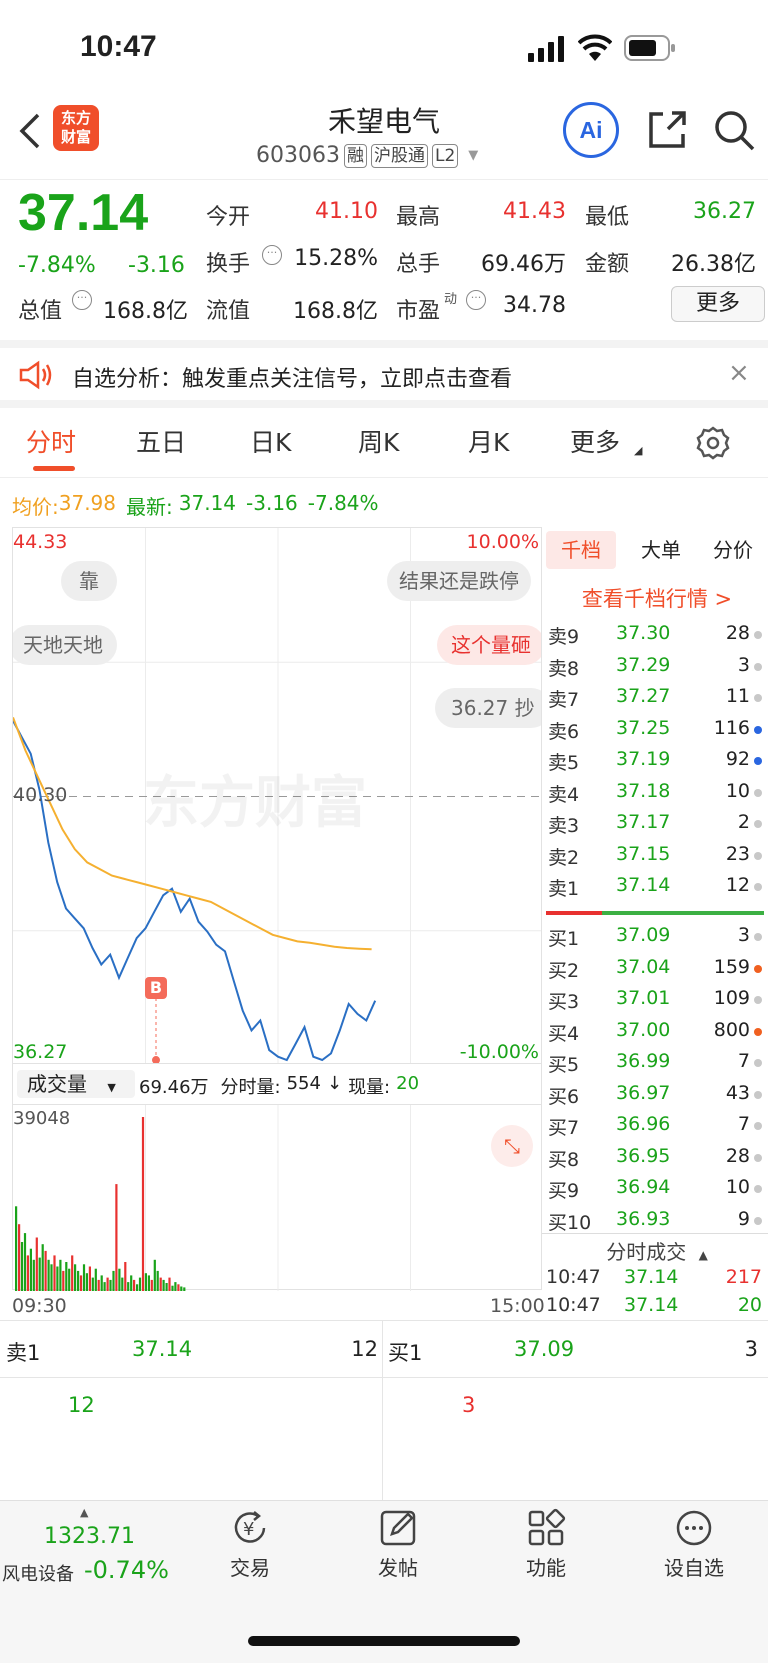 This screenshot has width=768, height=1663. What do you see at coordinates (758, 1220) in the screenshot?
I see `bid-dot-icon` at bounding box center [758, 1220].